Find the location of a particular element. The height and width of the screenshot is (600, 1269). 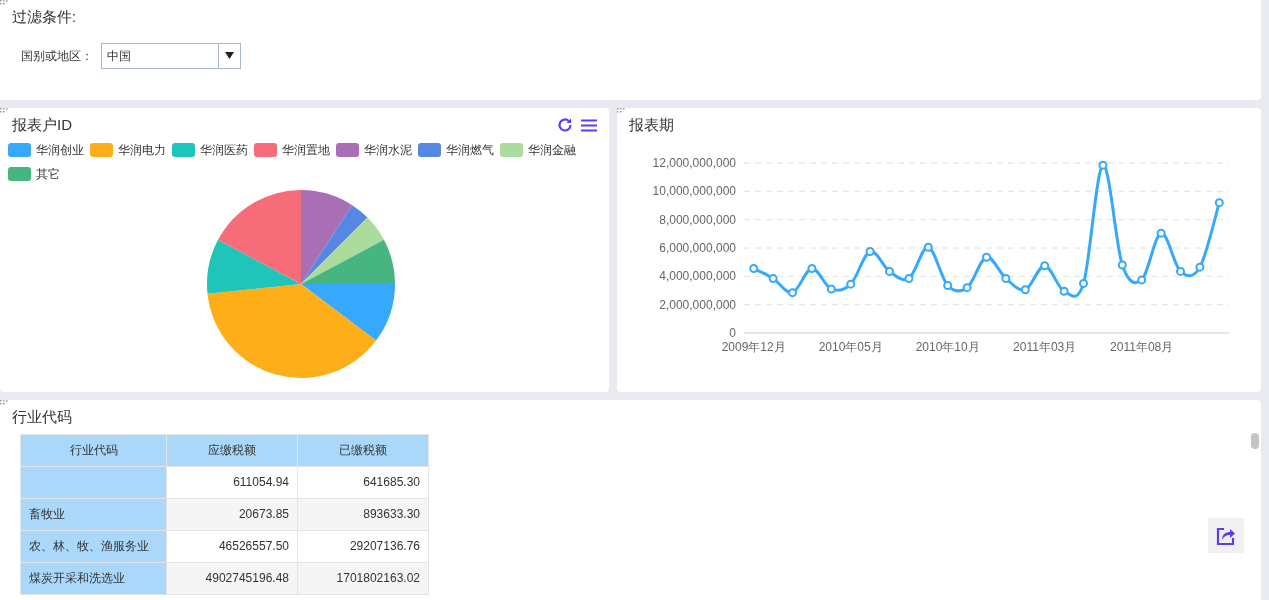

y-axis-label: 8,000,000,000 is located at coordinates (697, 219).